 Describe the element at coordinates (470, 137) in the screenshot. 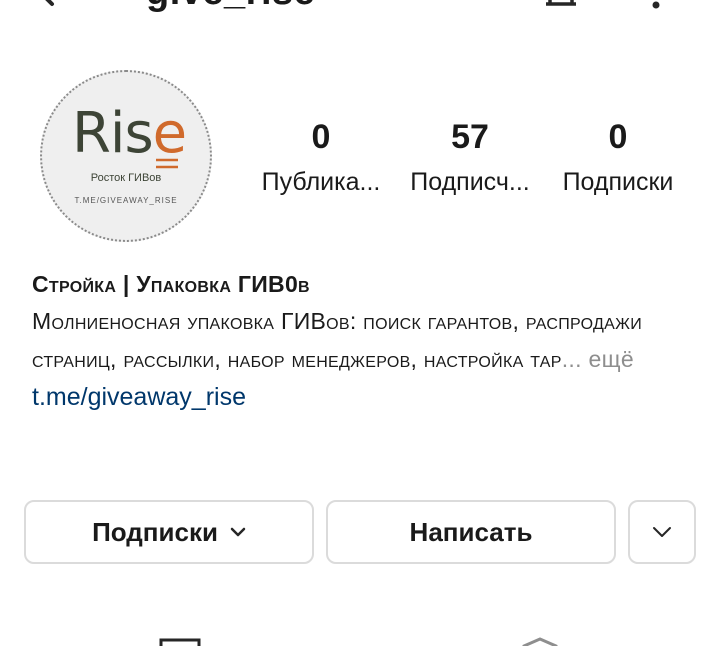

I see `stat-followers-count: 57` at that location.